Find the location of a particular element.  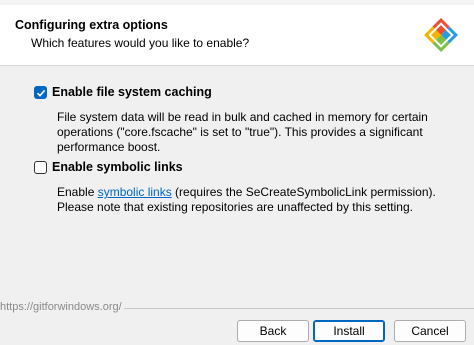

symlinks-checkbox is located at coordinates (40, 167).